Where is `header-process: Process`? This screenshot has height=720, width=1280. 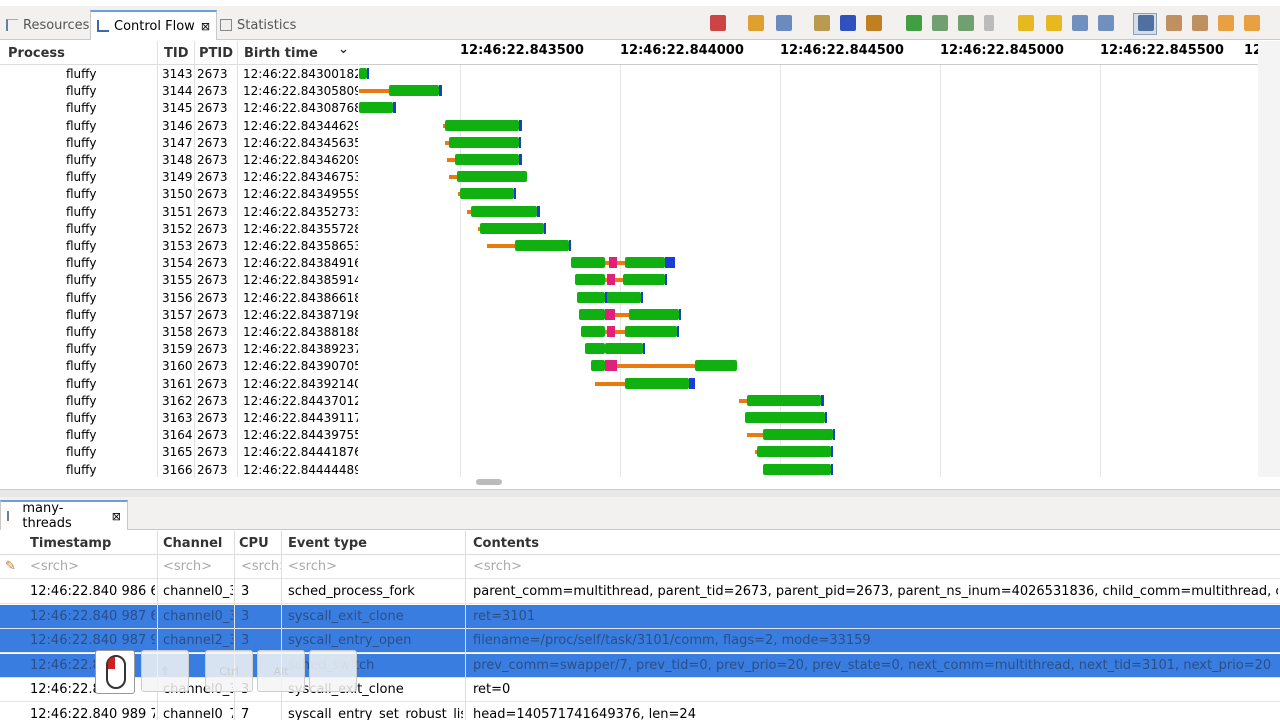
header-process: Process is located at coordinates (36, 53).